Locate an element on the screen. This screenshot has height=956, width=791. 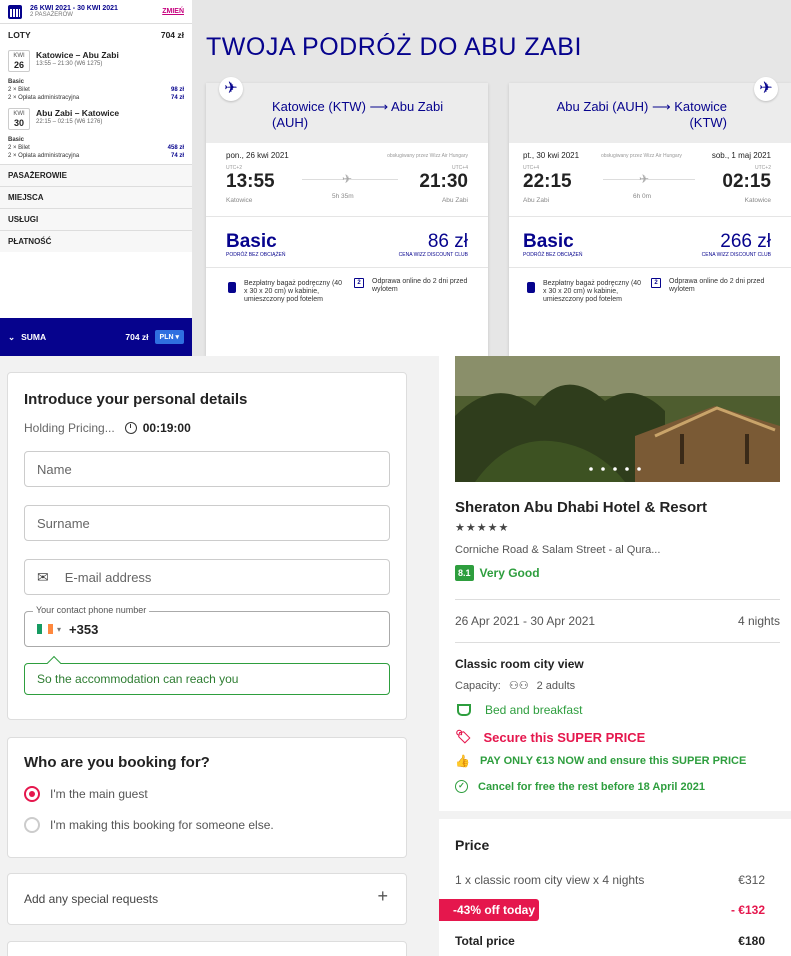
coffee-cup-icon is located at coordinates (464, 710).